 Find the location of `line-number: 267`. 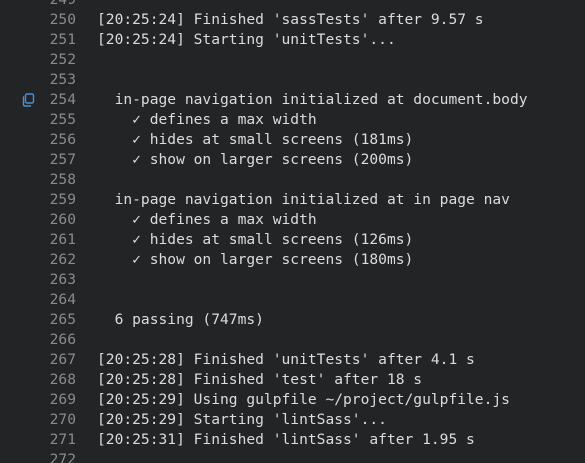

line-number: 267 is located at coordinates (62, 359).